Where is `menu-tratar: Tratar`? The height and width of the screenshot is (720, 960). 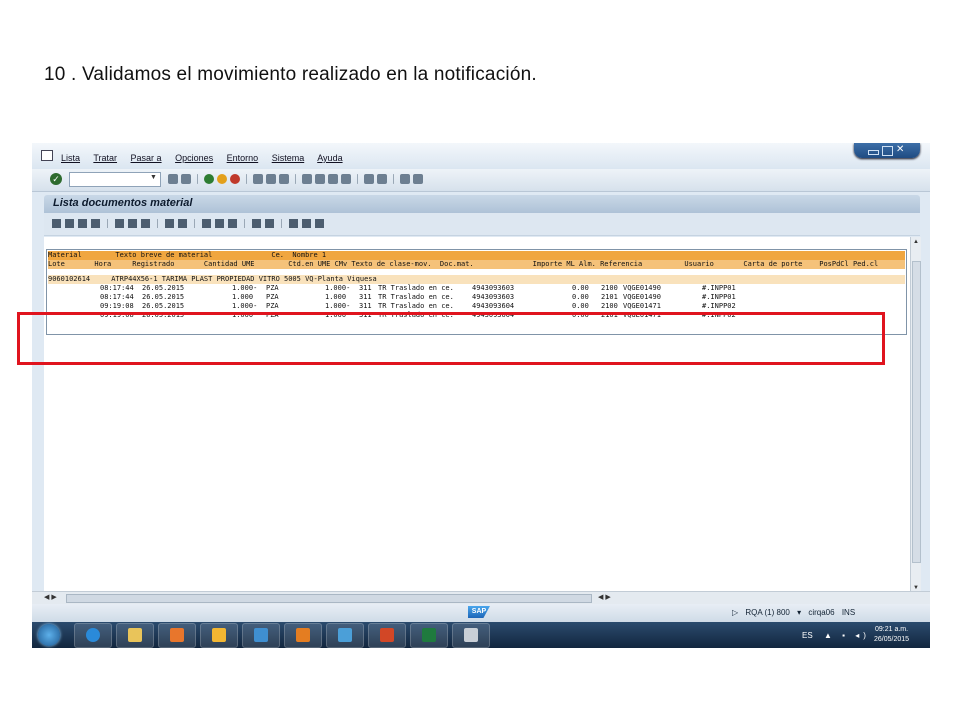 menu-tratar: Tratar is located at coordinates (105, 158).